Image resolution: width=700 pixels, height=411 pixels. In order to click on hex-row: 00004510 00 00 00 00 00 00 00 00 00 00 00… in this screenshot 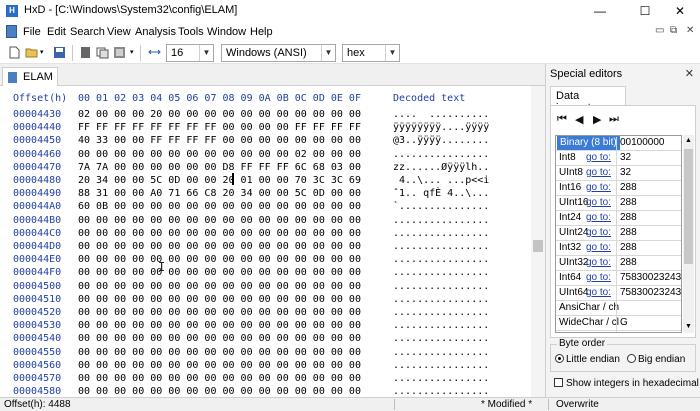, I will do `click(265, 300)`.